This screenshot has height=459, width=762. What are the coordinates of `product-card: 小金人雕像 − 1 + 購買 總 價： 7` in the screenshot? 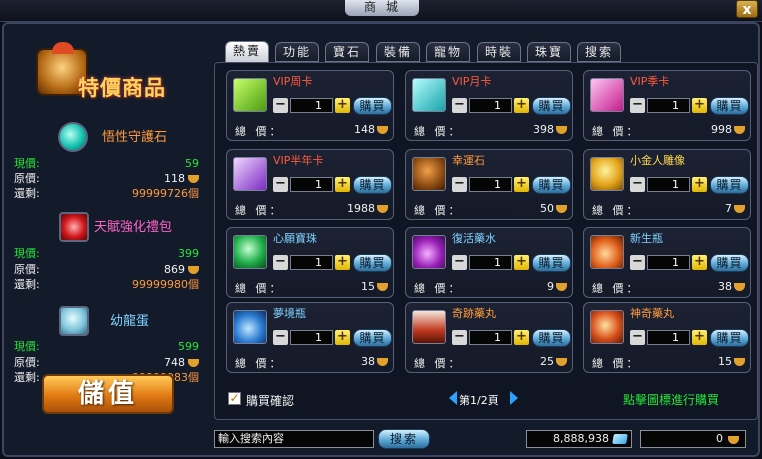 It's located at (667, 184).